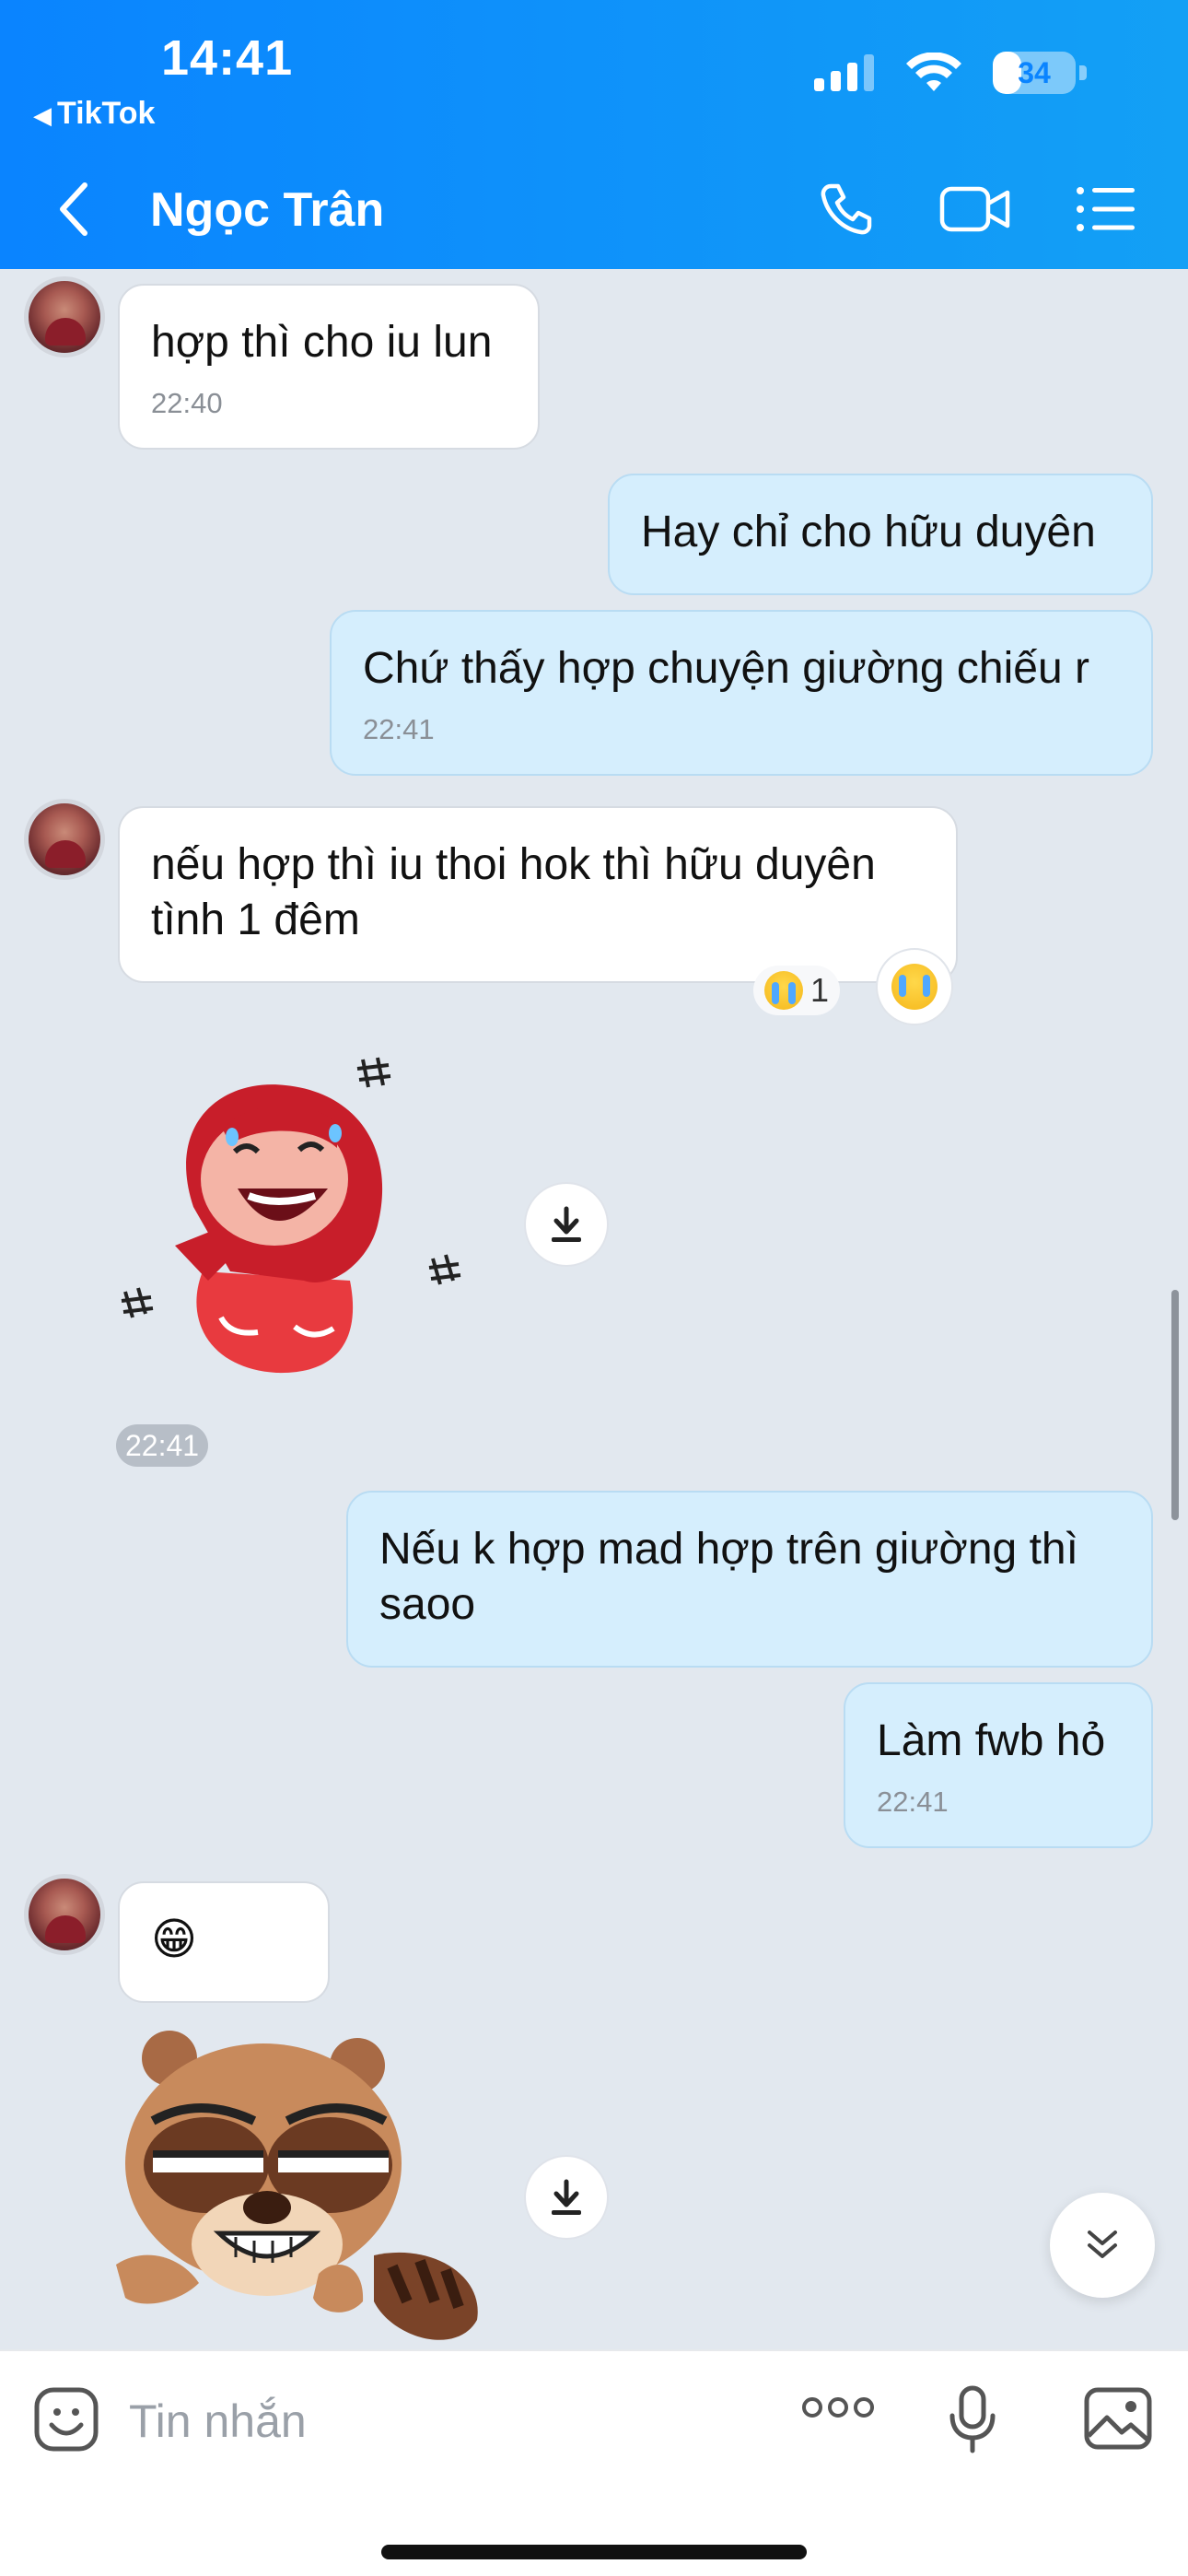 The image size is (1188, 2576). I want to click on microphone-icon, so click(973, 2419).